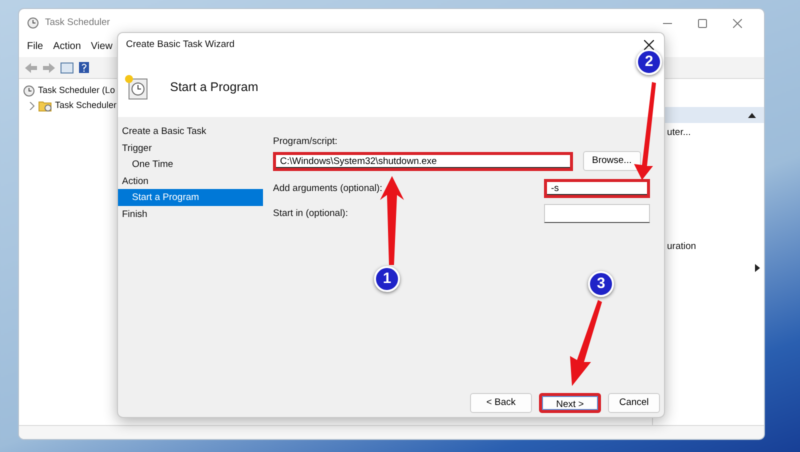  Describe the element at coordinates (737, 23) in the screenshot. I see `close-icon` at that location.